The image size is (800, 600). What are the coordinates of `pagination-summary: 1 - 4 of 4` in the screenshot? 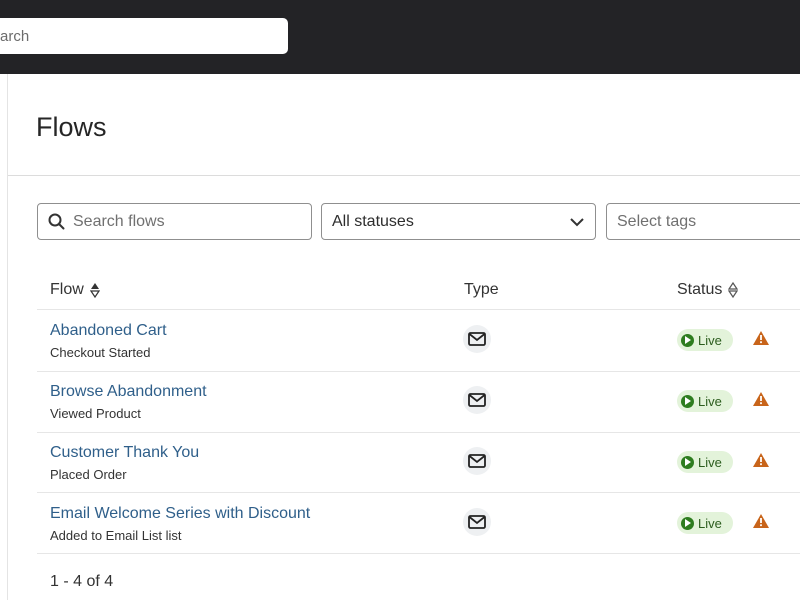 It's located at (82, 581).